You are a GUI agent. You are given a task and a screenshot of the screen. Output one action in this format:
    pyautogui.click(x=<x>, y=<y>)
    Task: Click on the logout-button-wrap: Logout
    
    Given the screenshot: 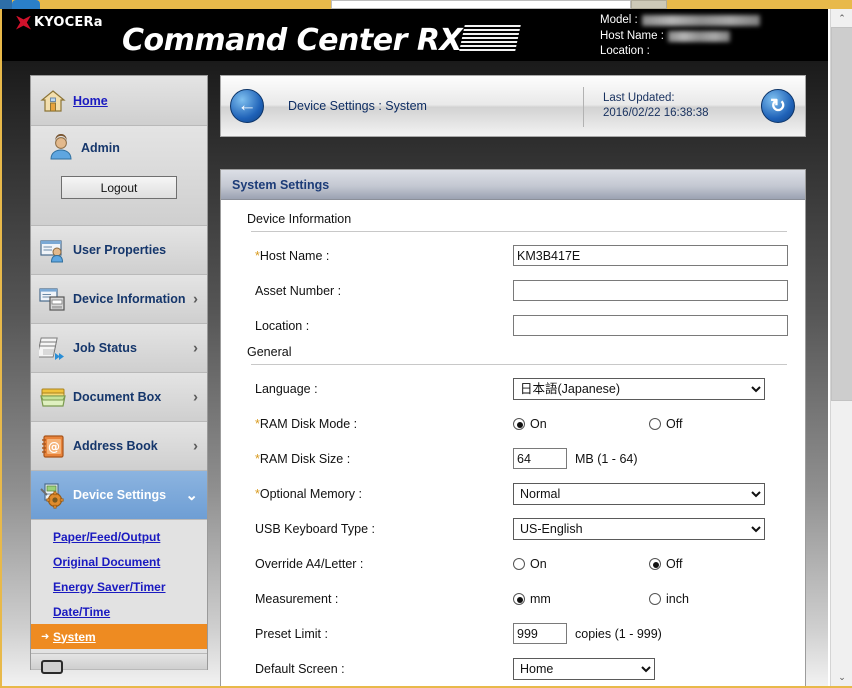 What is the action you would take?
    pyautogui.click(x=119, y=184)
    